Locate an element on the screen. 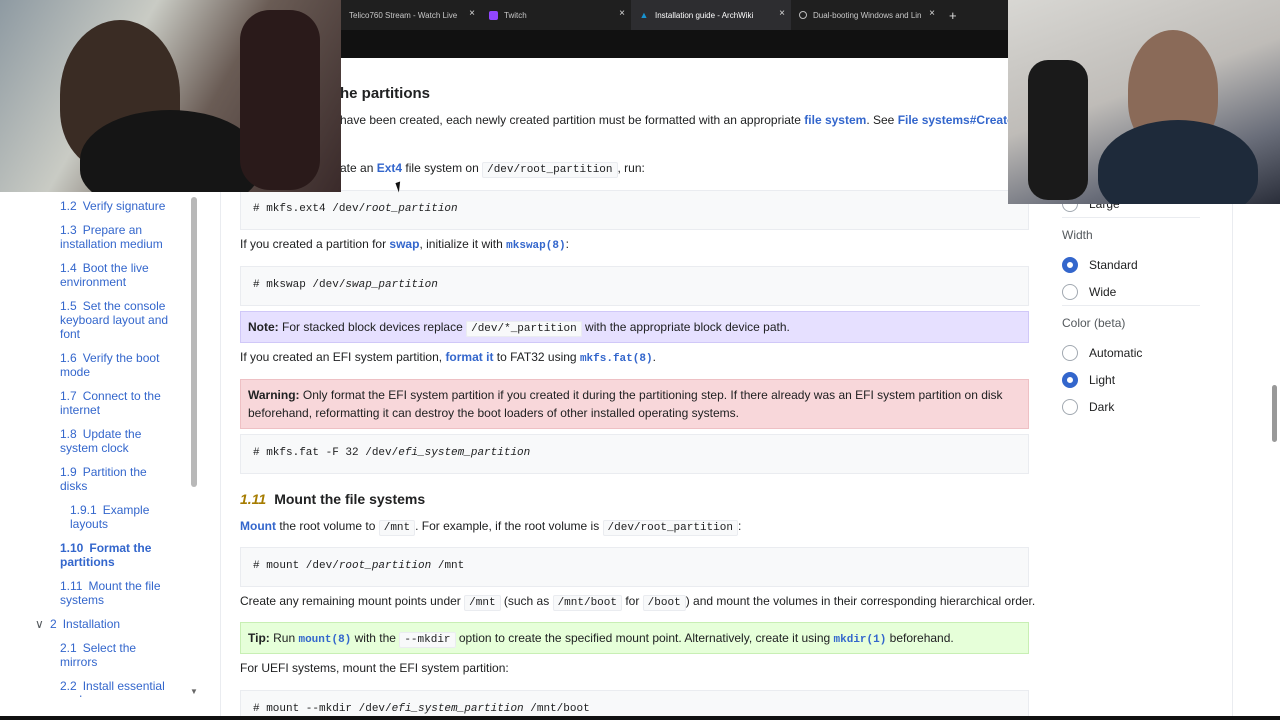 The image size is (1280, 720). code-block-mkswap: # mkswap /dev/swap_partition is located at coordinates (634, 286).